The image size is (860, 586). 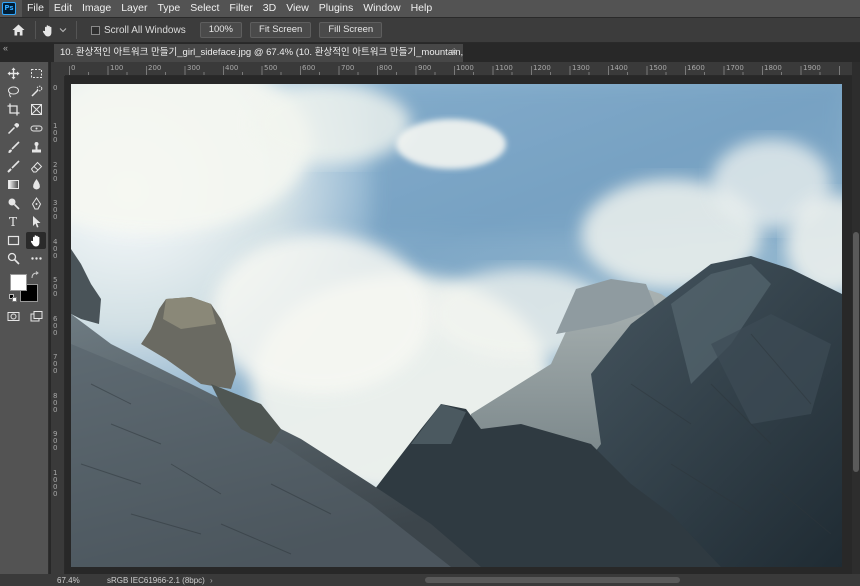 What do you see at coordinates (351, 30) in the screenshot?
I see `fill-screen-button: Fill Screen` at bounding box center [351, 30].